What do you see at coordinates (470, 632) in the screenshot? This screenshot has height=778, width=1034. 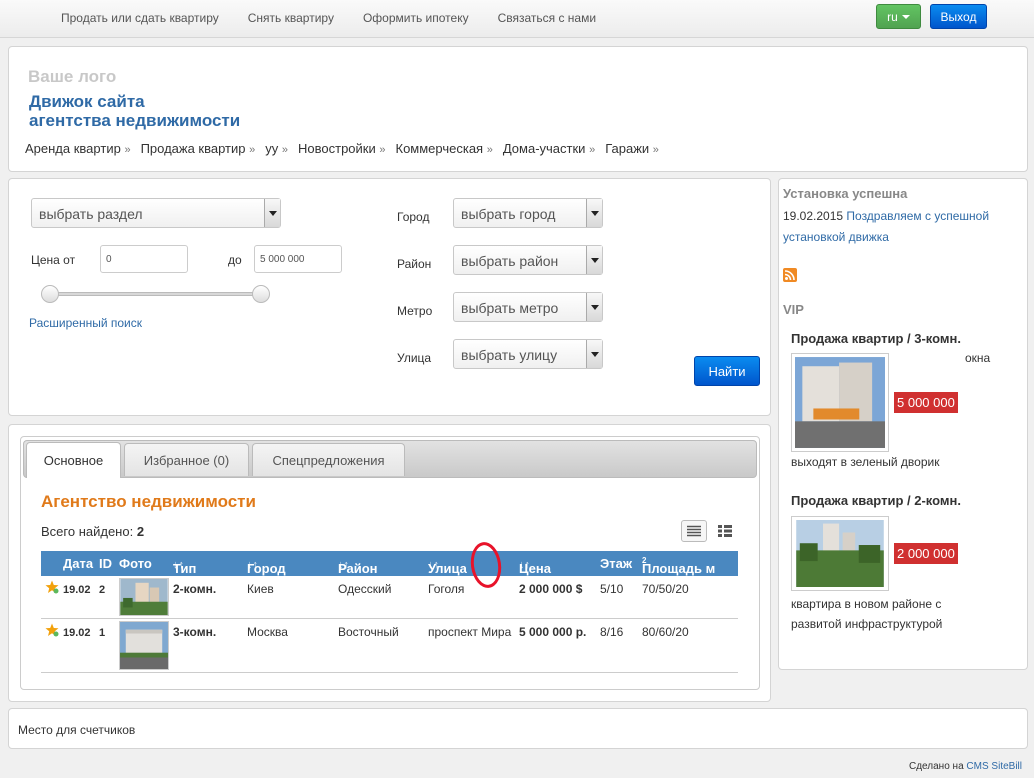 I see `row-street: проспект Мира` at bounding box center [470, 632].